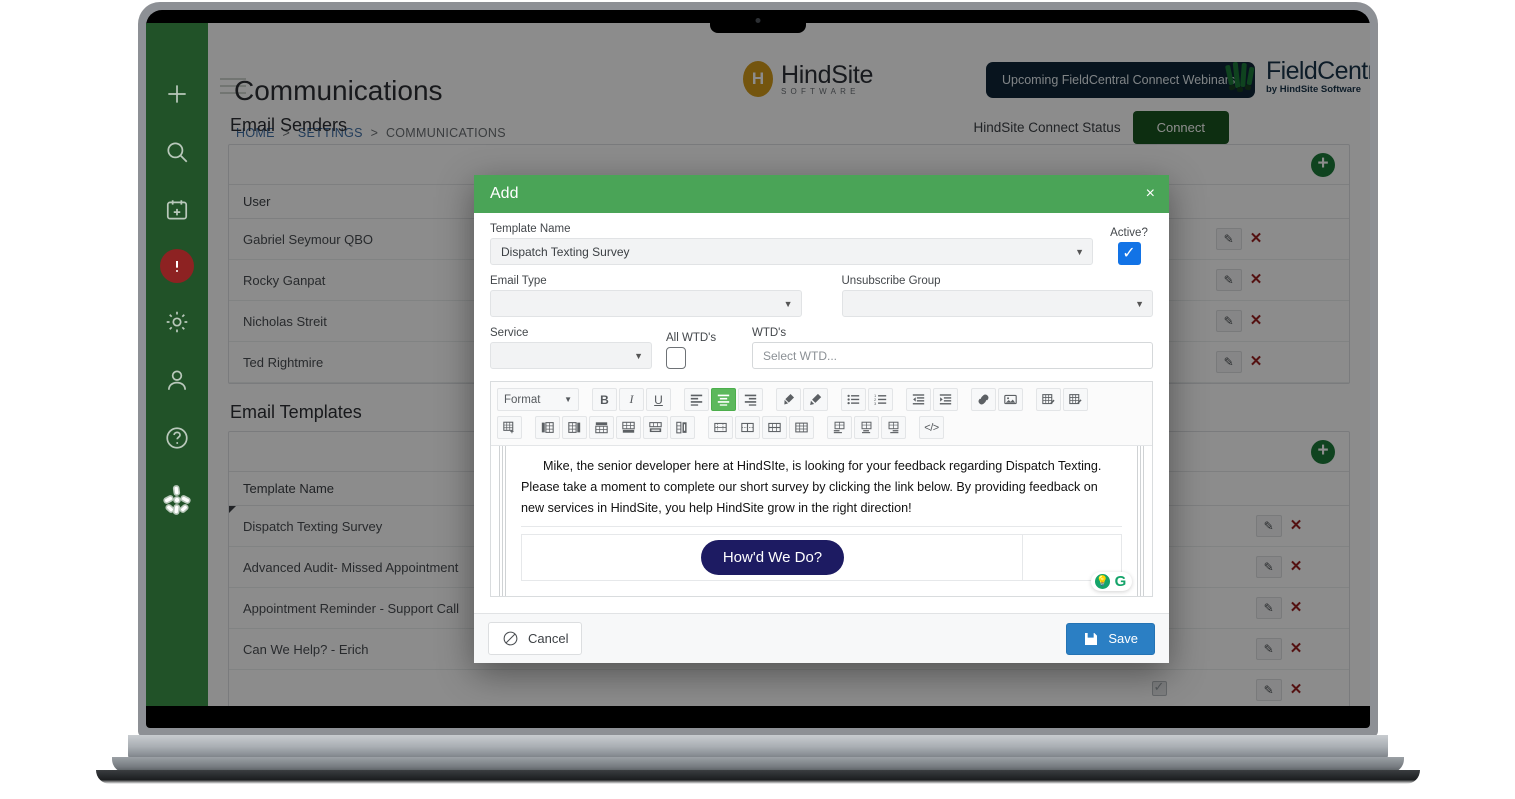 This screenshot has height=799, width=1515. I want to click on webinar-banner: Upcoming FieldCentral Connect Webinars!, so click(1120, 80).